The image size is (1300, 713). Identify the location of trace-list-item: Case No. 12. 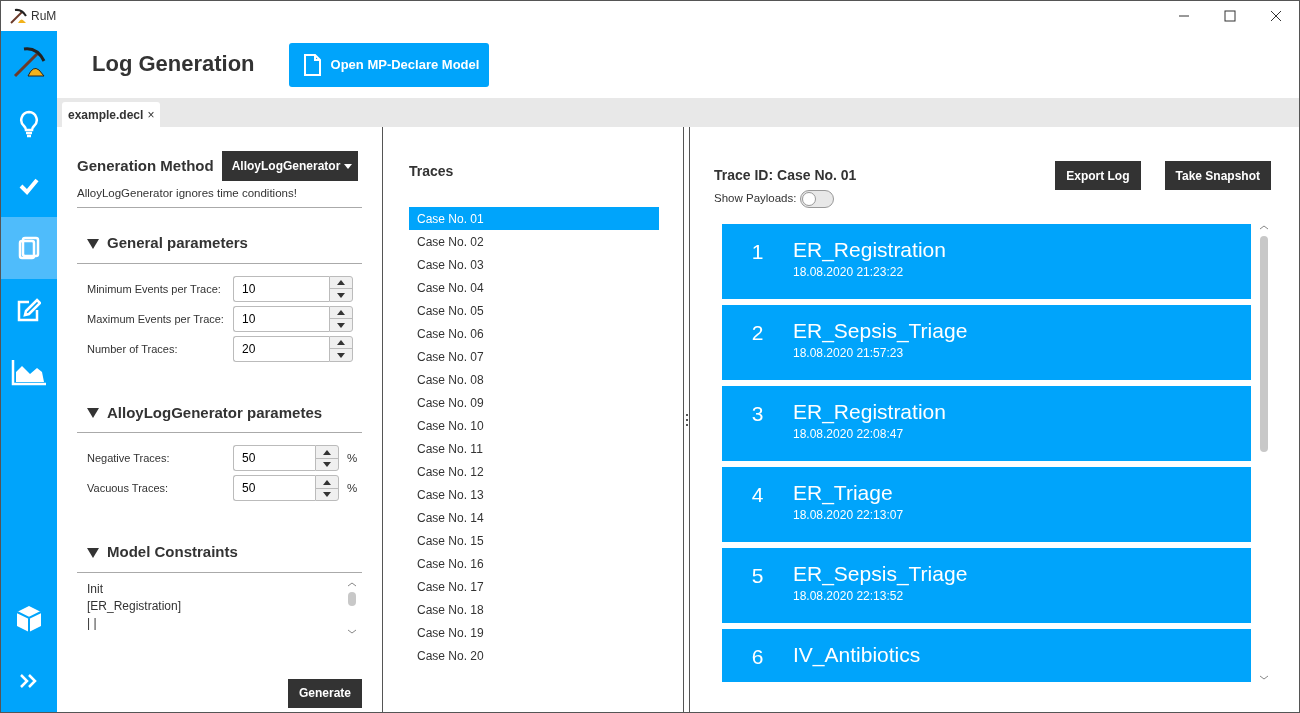
(534, 471).